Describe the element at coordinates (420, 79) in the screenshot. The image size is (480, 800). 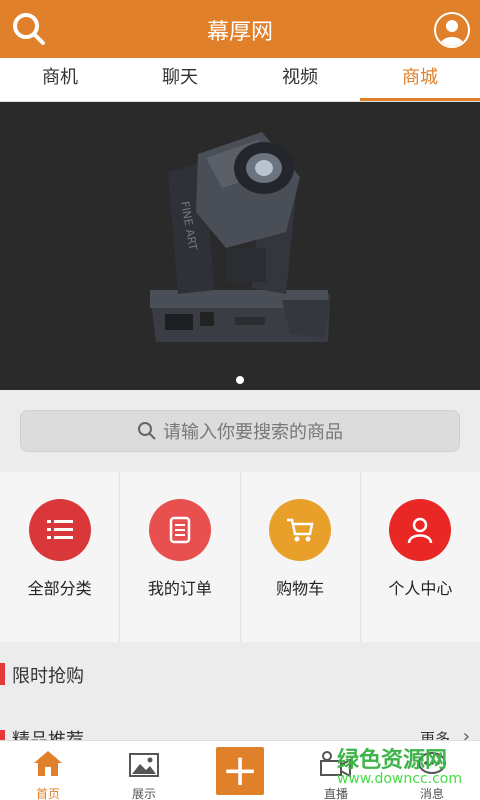
I see `tab-mall: 商城` at that location.